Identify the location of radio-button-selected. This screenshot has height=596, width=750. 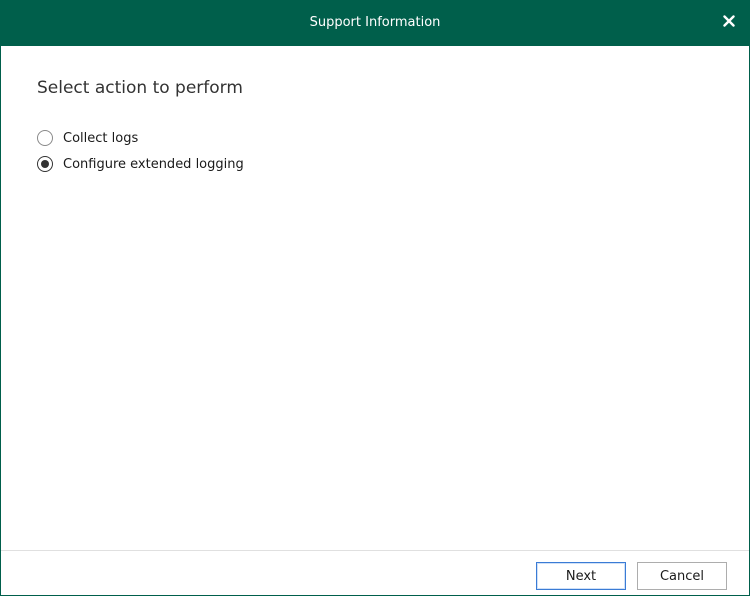
(45, 164).